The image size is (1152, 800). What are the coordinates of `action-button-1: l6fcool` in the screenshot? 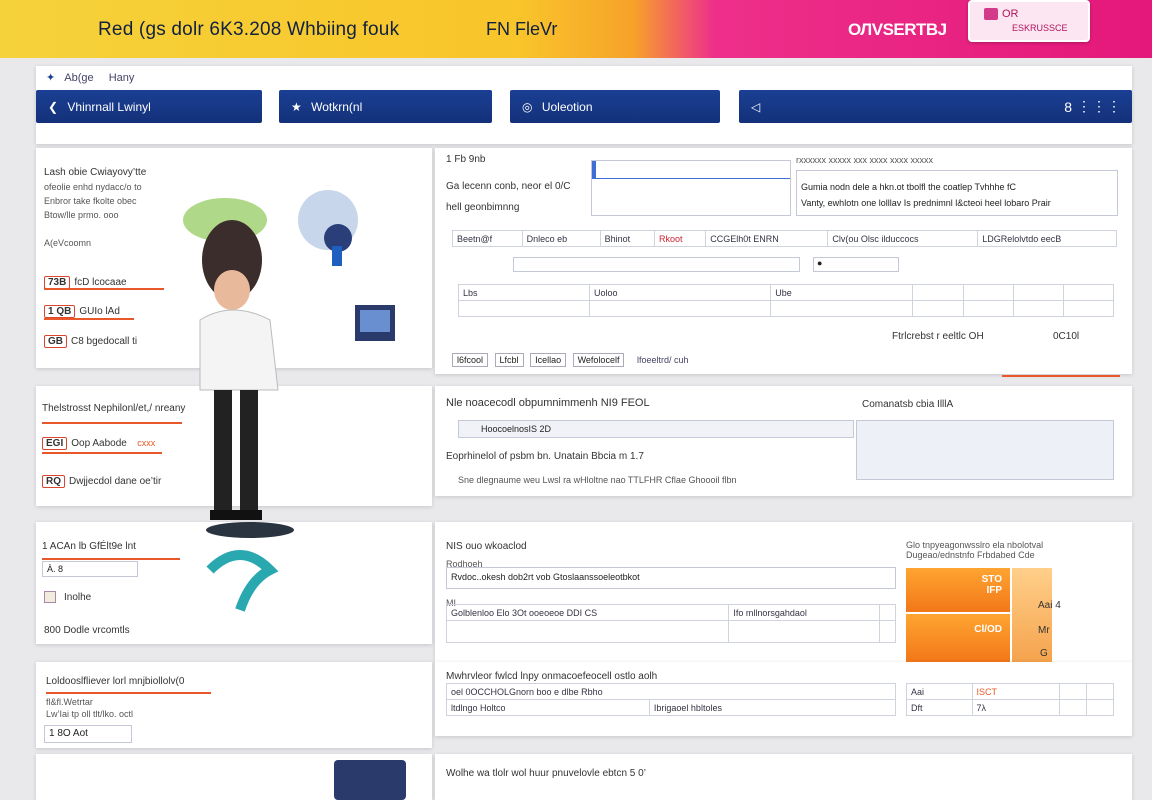 It's located at (470, 360).